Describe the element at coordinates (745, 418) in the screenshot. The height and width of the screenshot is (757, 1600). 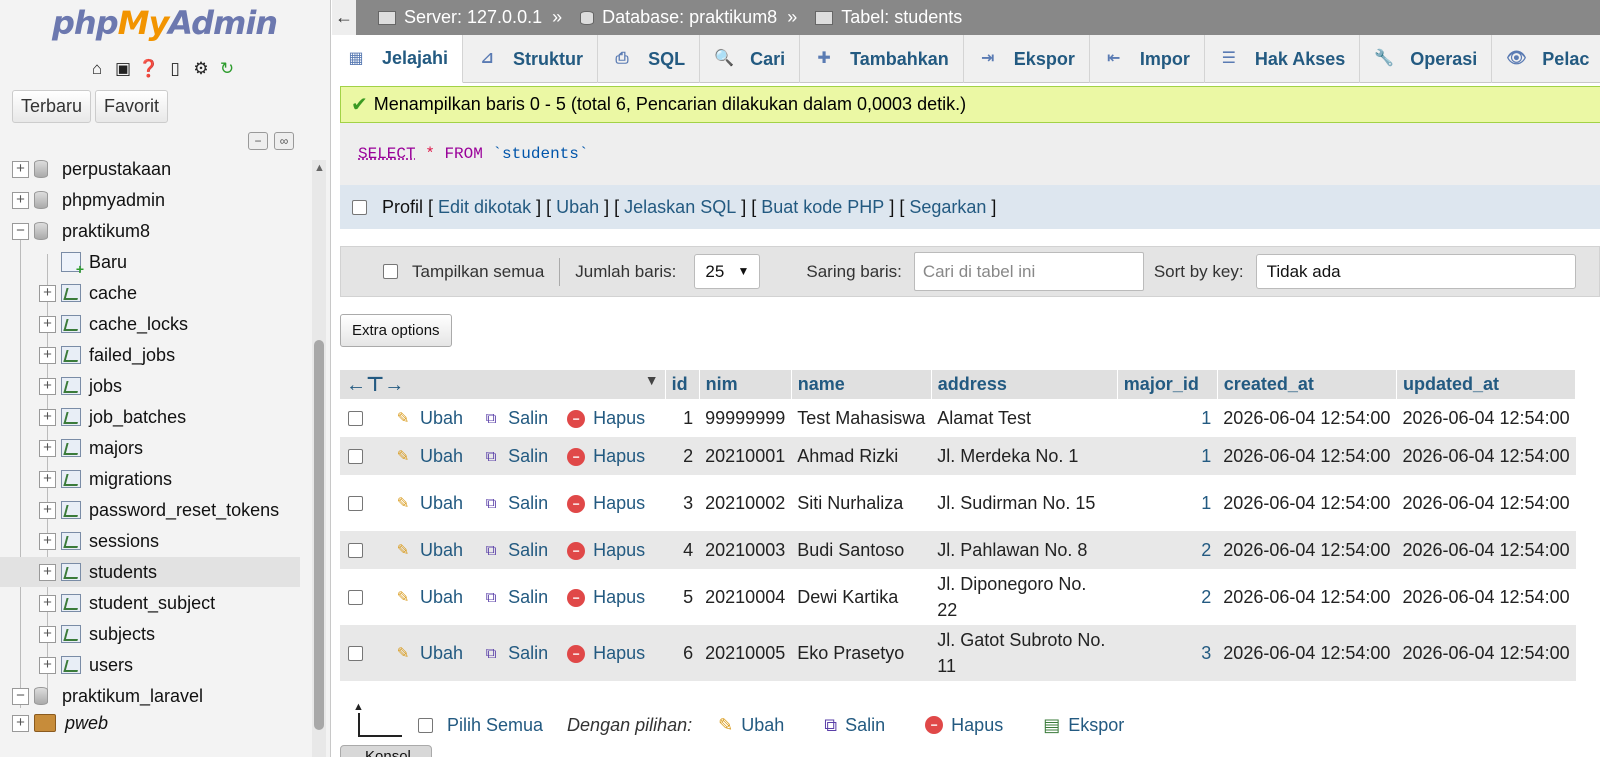
I see `cell-nim: 99999999` at that location.